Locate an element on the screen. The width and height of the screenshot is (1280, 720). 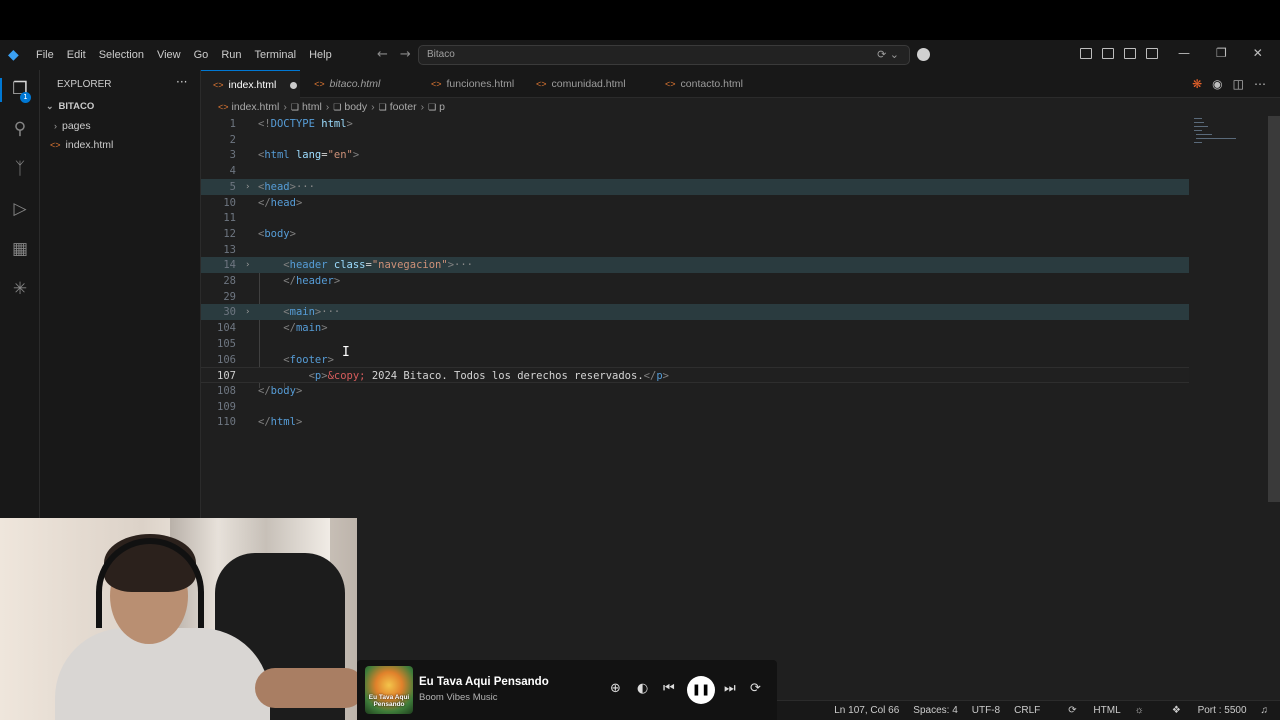
command-center-search: Bitaco ⟳ ⌄ is located at coordinates (664, 55).